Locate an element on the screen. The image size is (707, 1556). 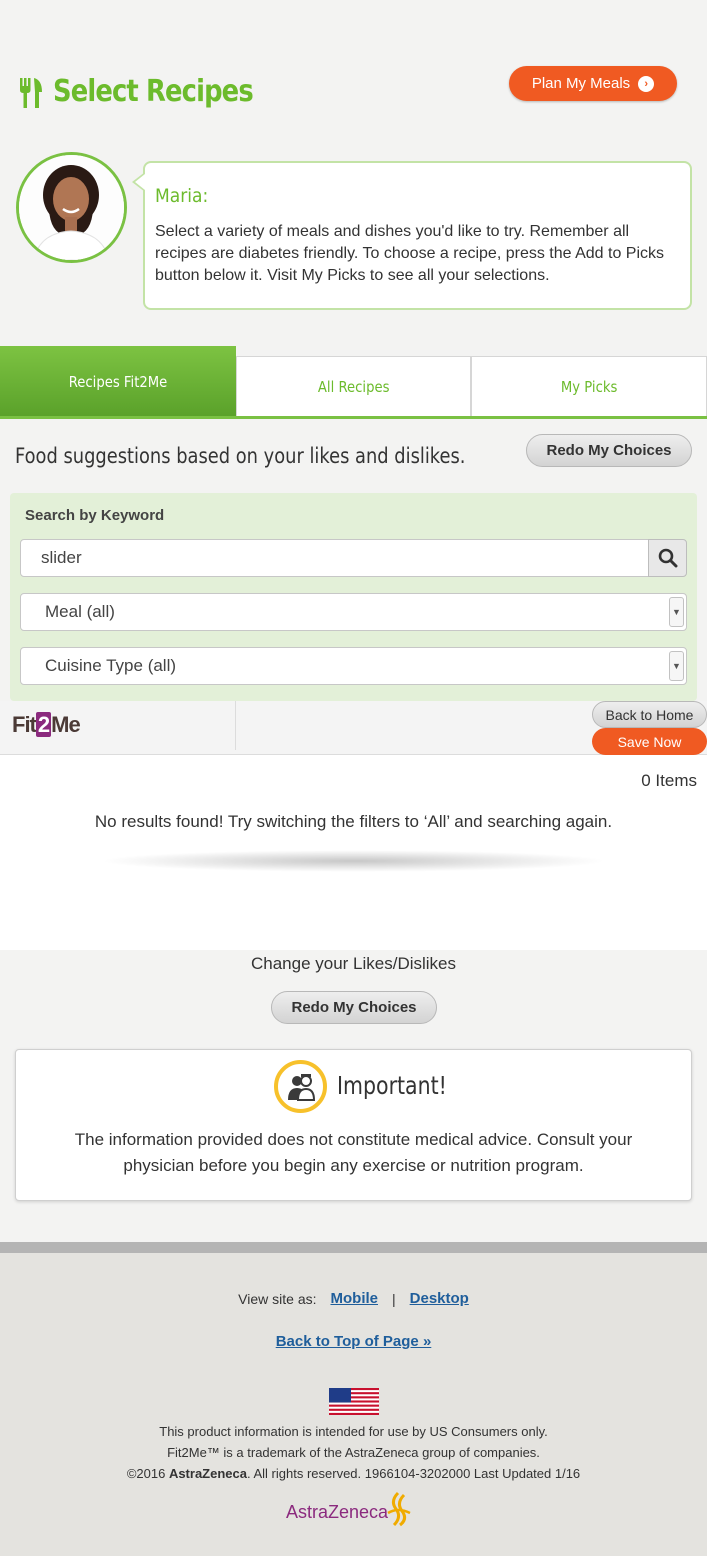
search-button is located at coordinates (667, 558).